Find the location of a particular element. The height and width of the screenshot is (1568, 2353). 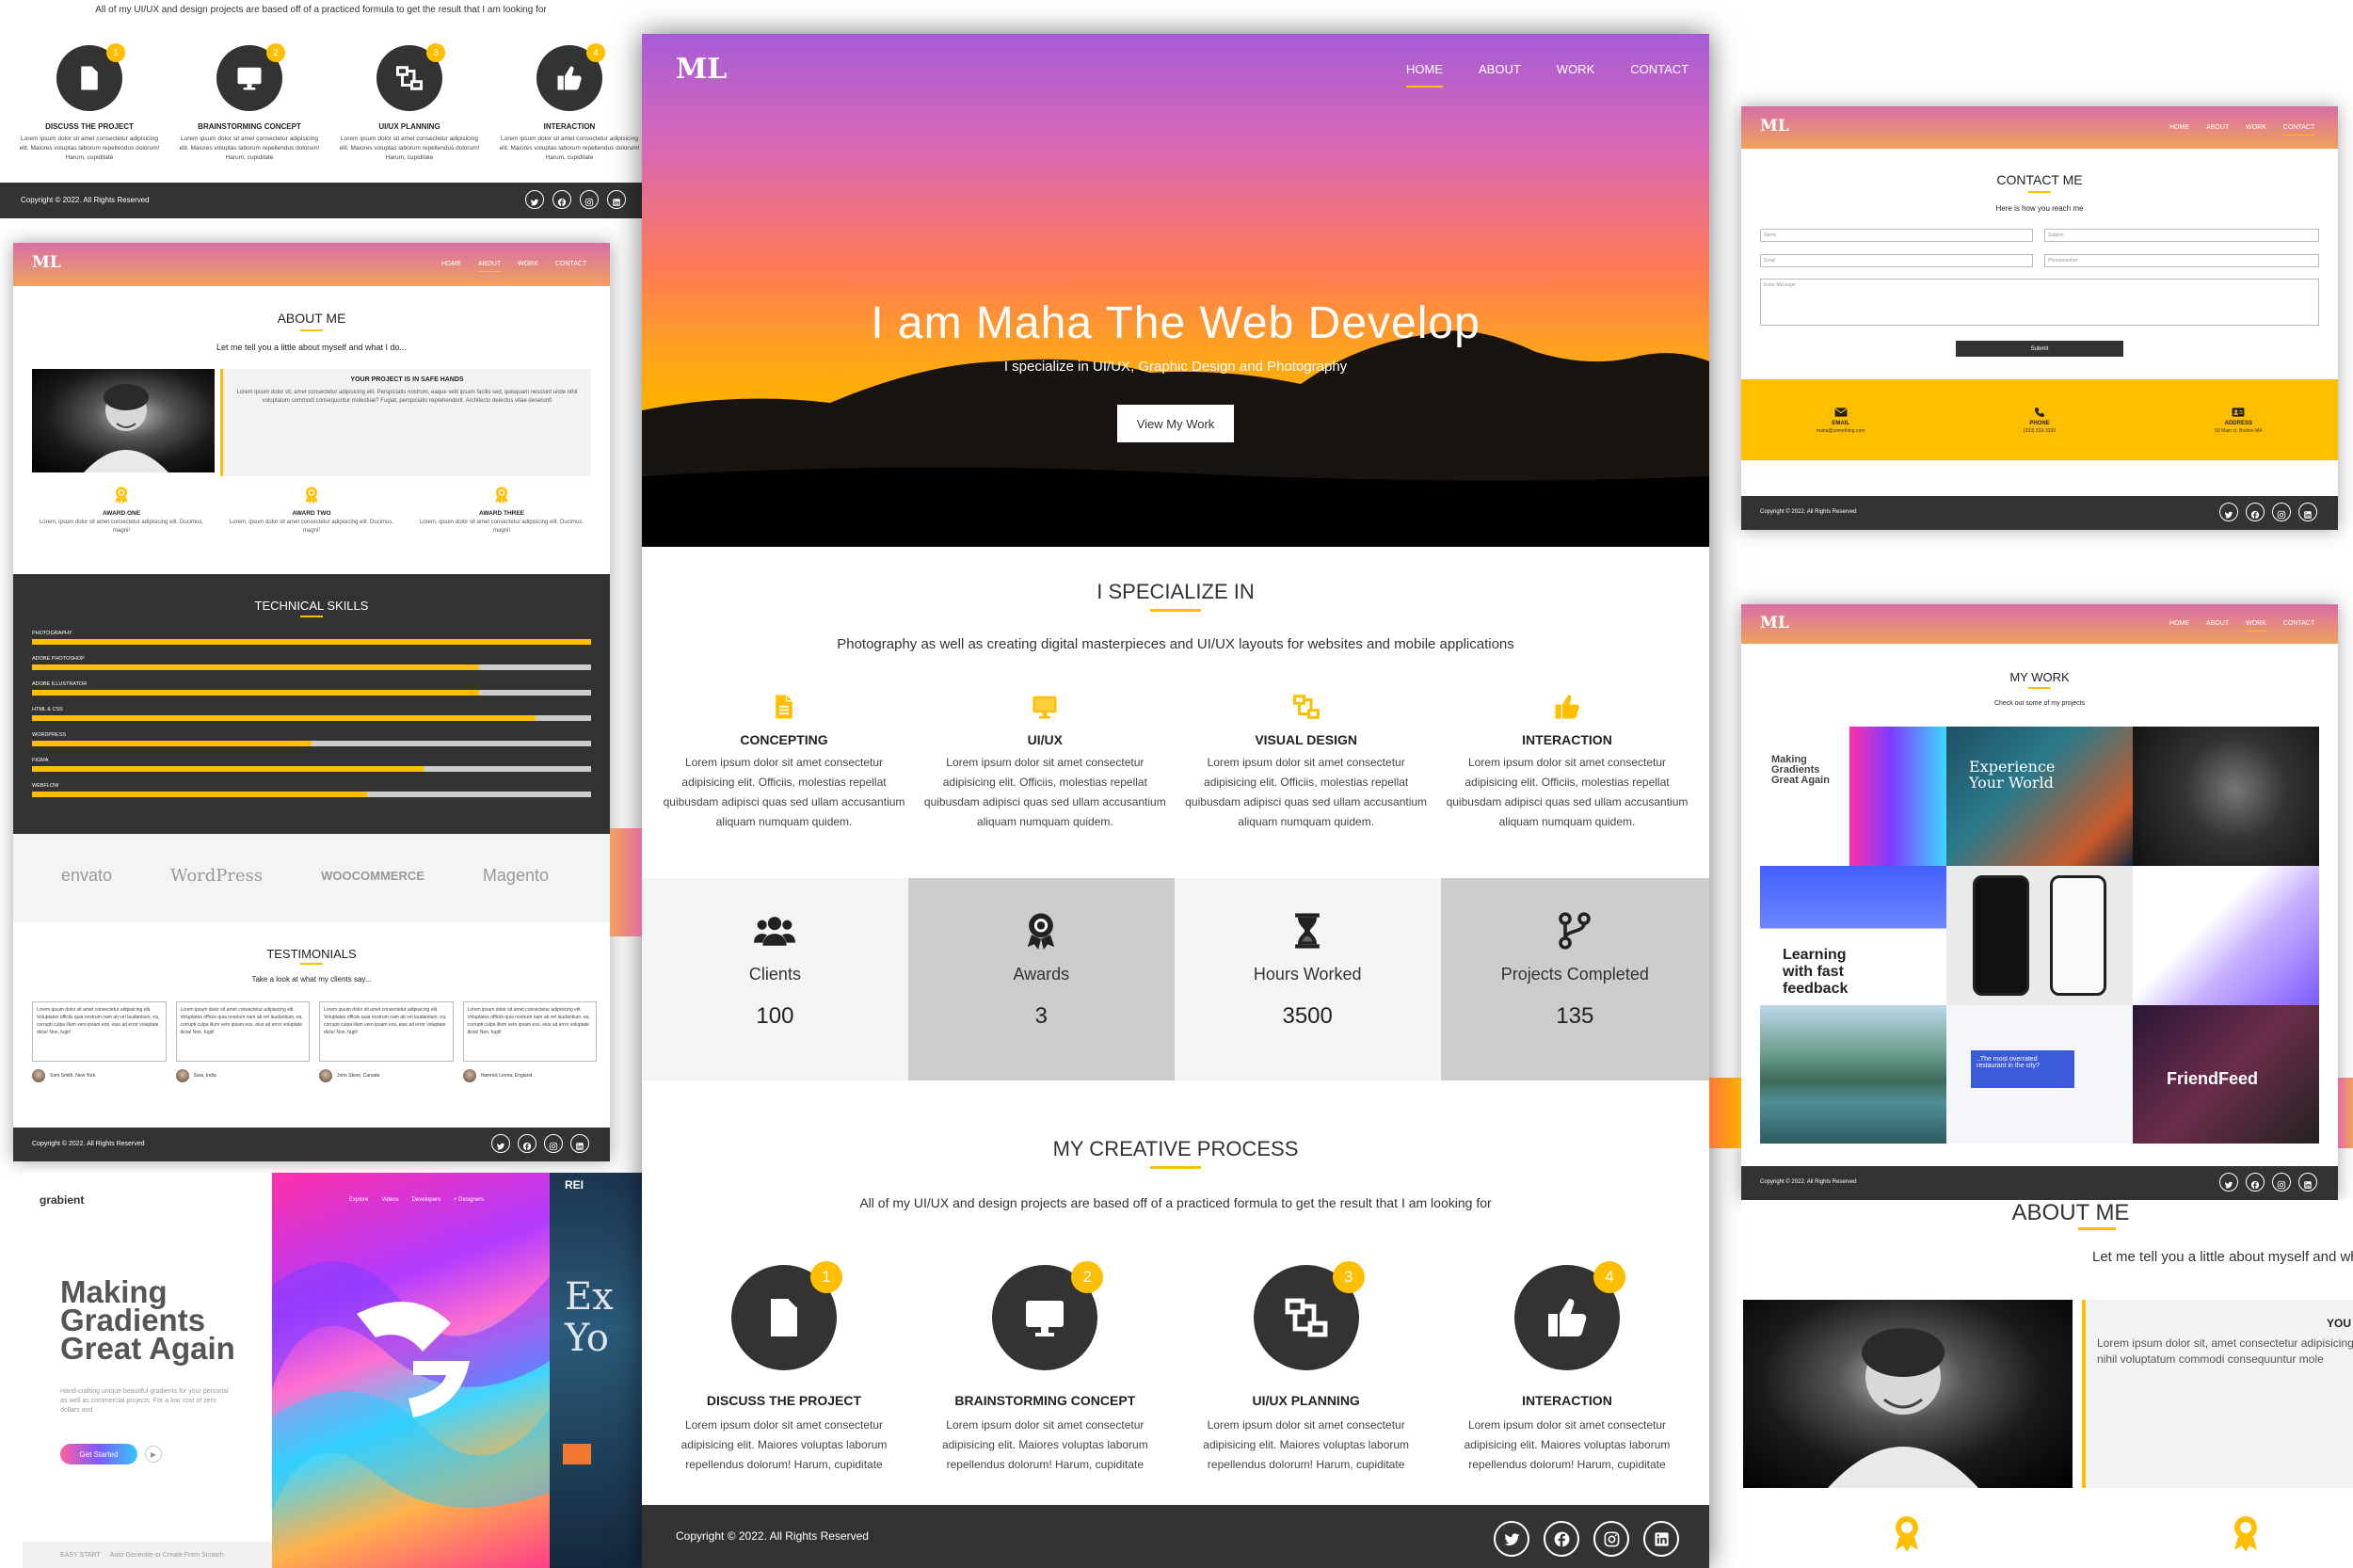

view-my-work-button: View My Work is located at coordinates (1175, 423).